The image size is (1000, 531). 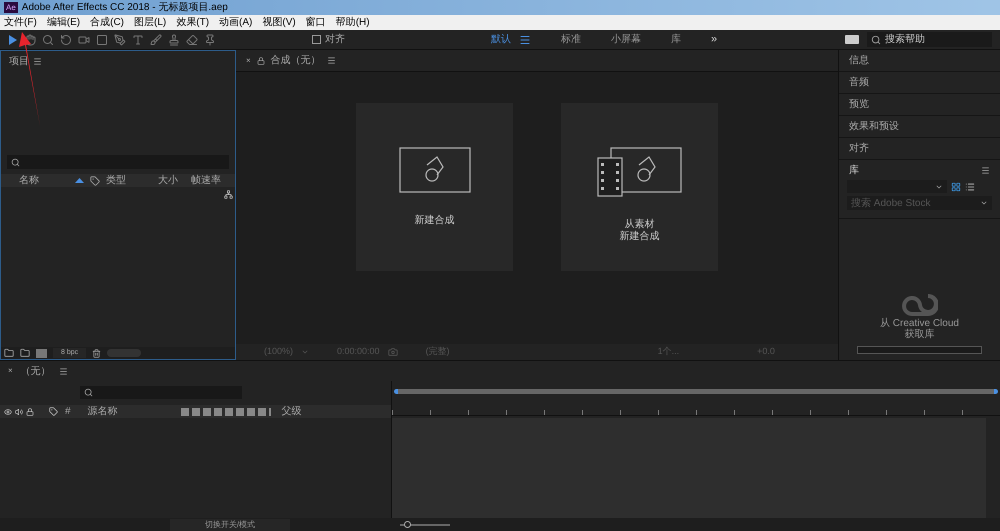 What do you see at coordinates (890, 203) in the screenshot?
I see `search-placeholder: 搜索 Adobe Stock` at bounding box center [890, 203].